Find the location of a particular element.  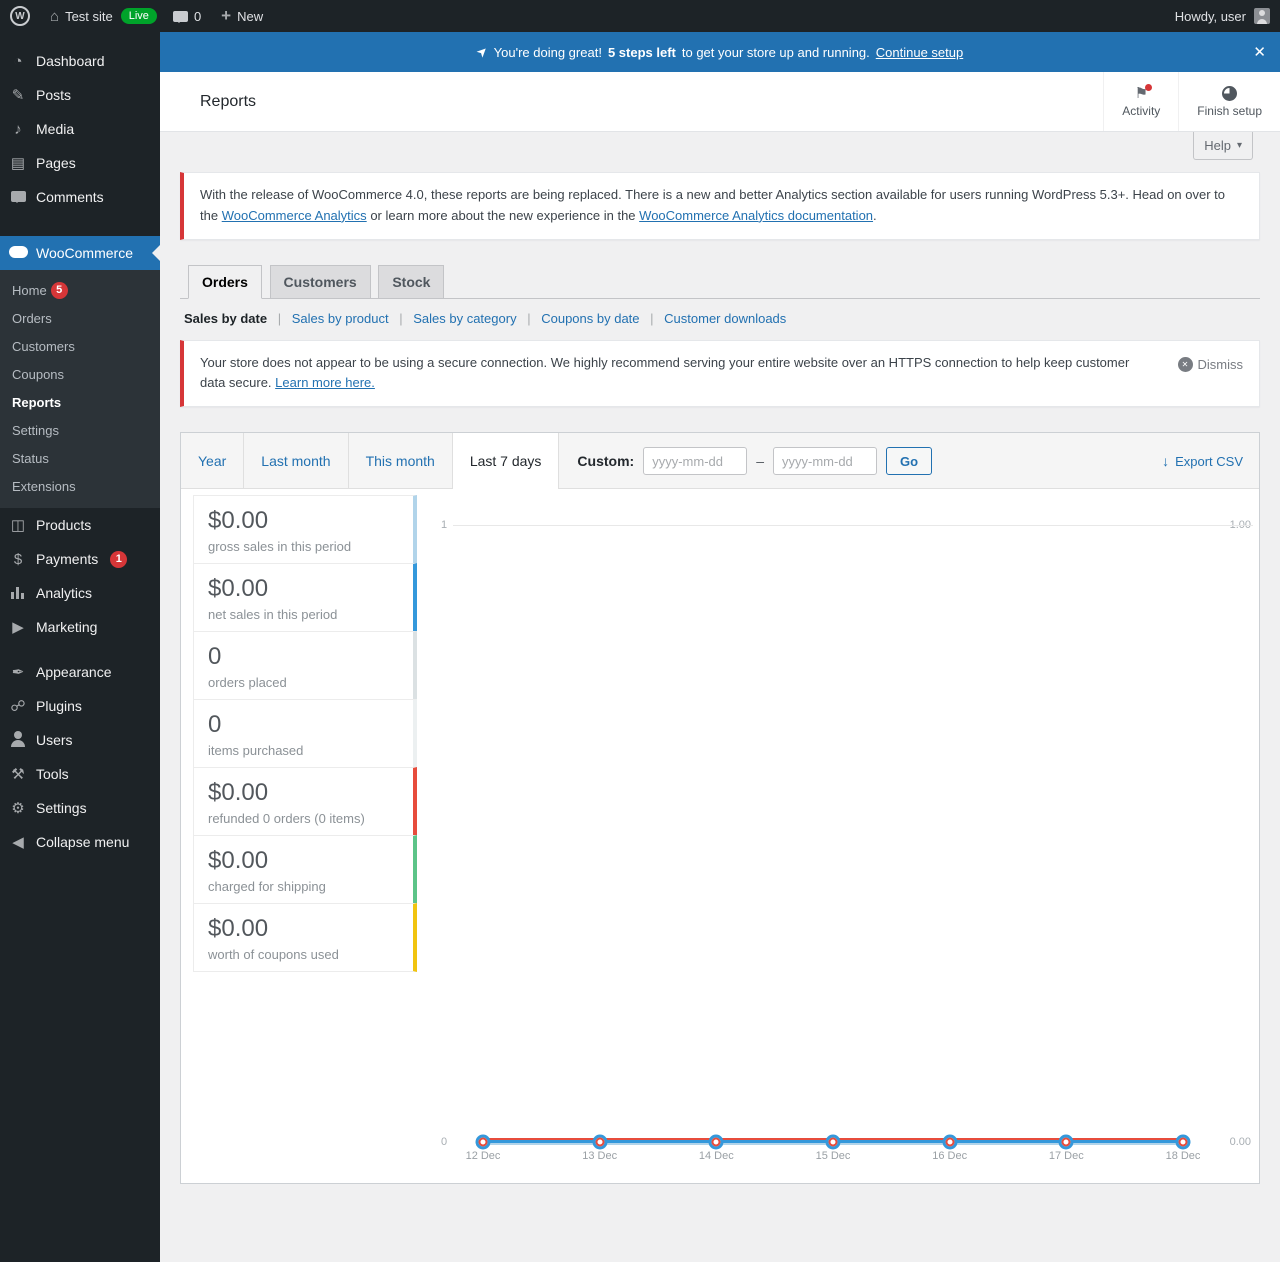

marketing-icon: ▶ is located at coordinates (18, 627).